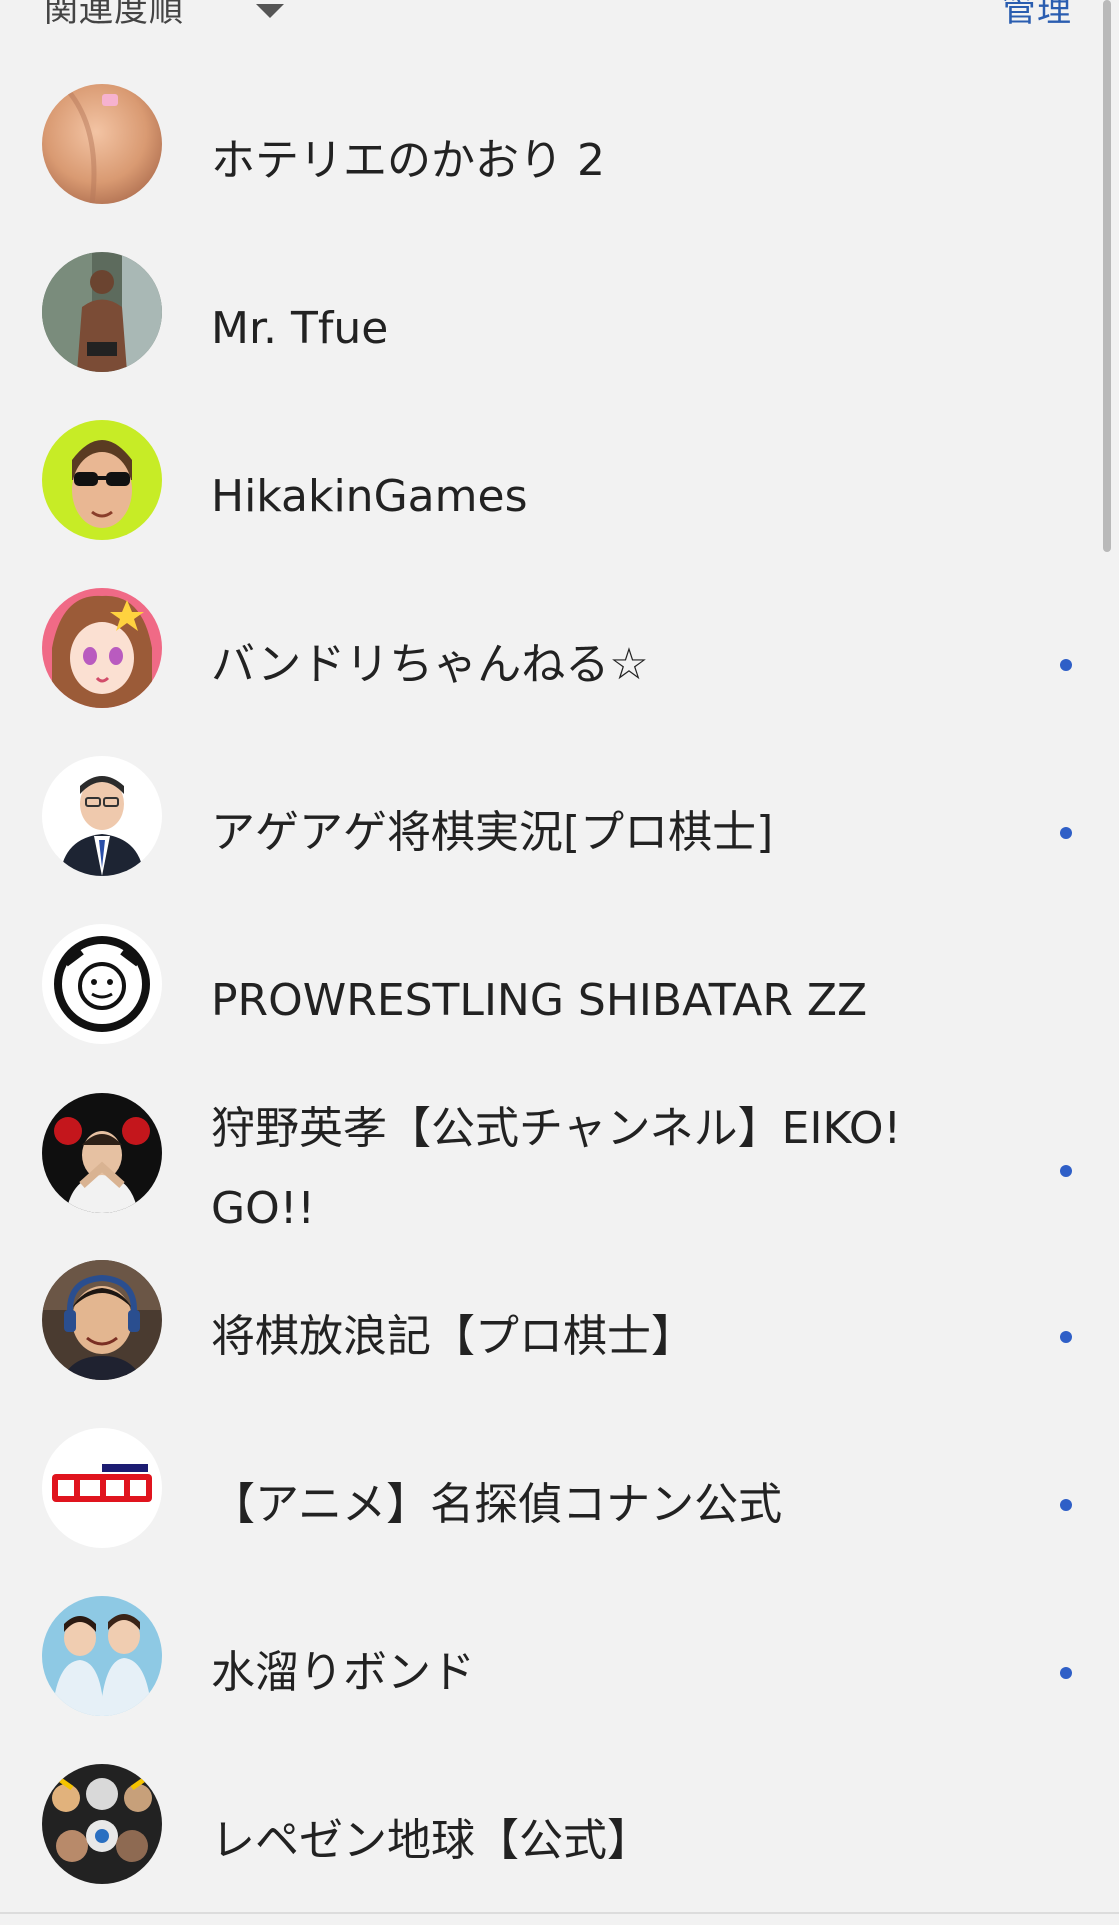 This screenshot has width=1119, height=1925. Describe the element at coordinates (300, 328) in the screenshot. I see `channel-name: Mr. Tfue` at that location.